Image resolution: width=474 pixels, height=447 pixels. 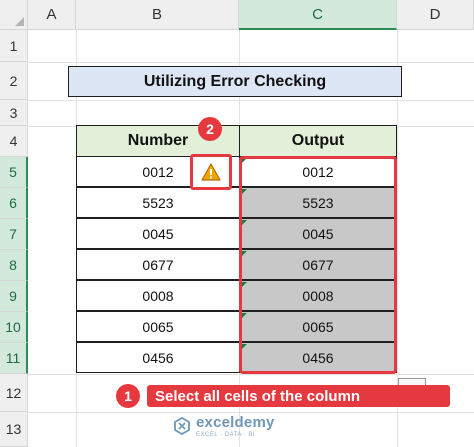 I want to click on warning-triangle-icon, so click(x=211, y=172).